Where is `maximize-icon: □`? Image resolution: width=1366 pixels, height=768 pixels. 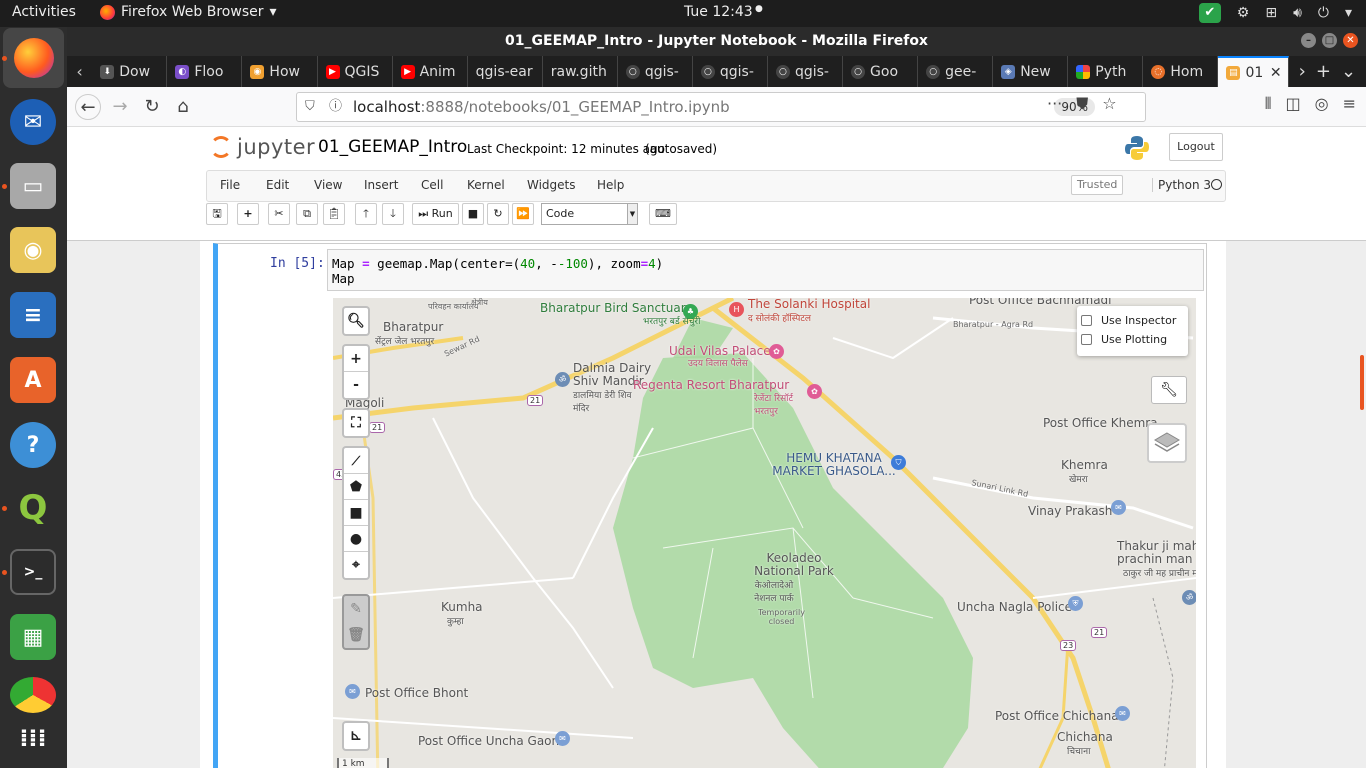
maximize-icon: □ is located at coordinates (1329, 40).